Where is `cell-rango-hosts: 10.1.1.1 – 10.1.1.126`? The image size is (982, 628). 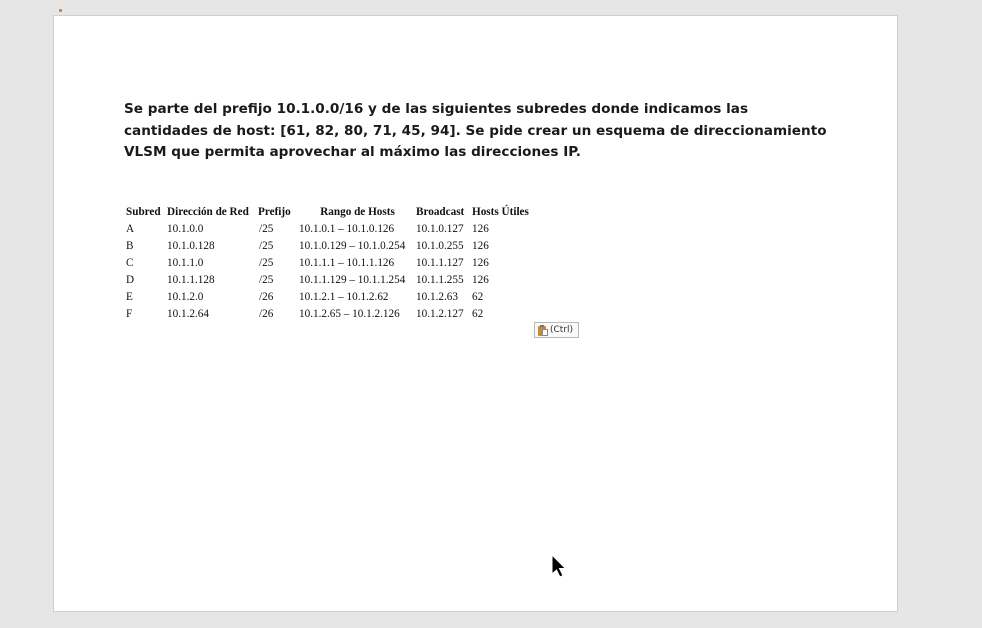 cell-rango-hosts: 10.1.1.1 – 10.1.1.126 is located at coordinates (347, 262).